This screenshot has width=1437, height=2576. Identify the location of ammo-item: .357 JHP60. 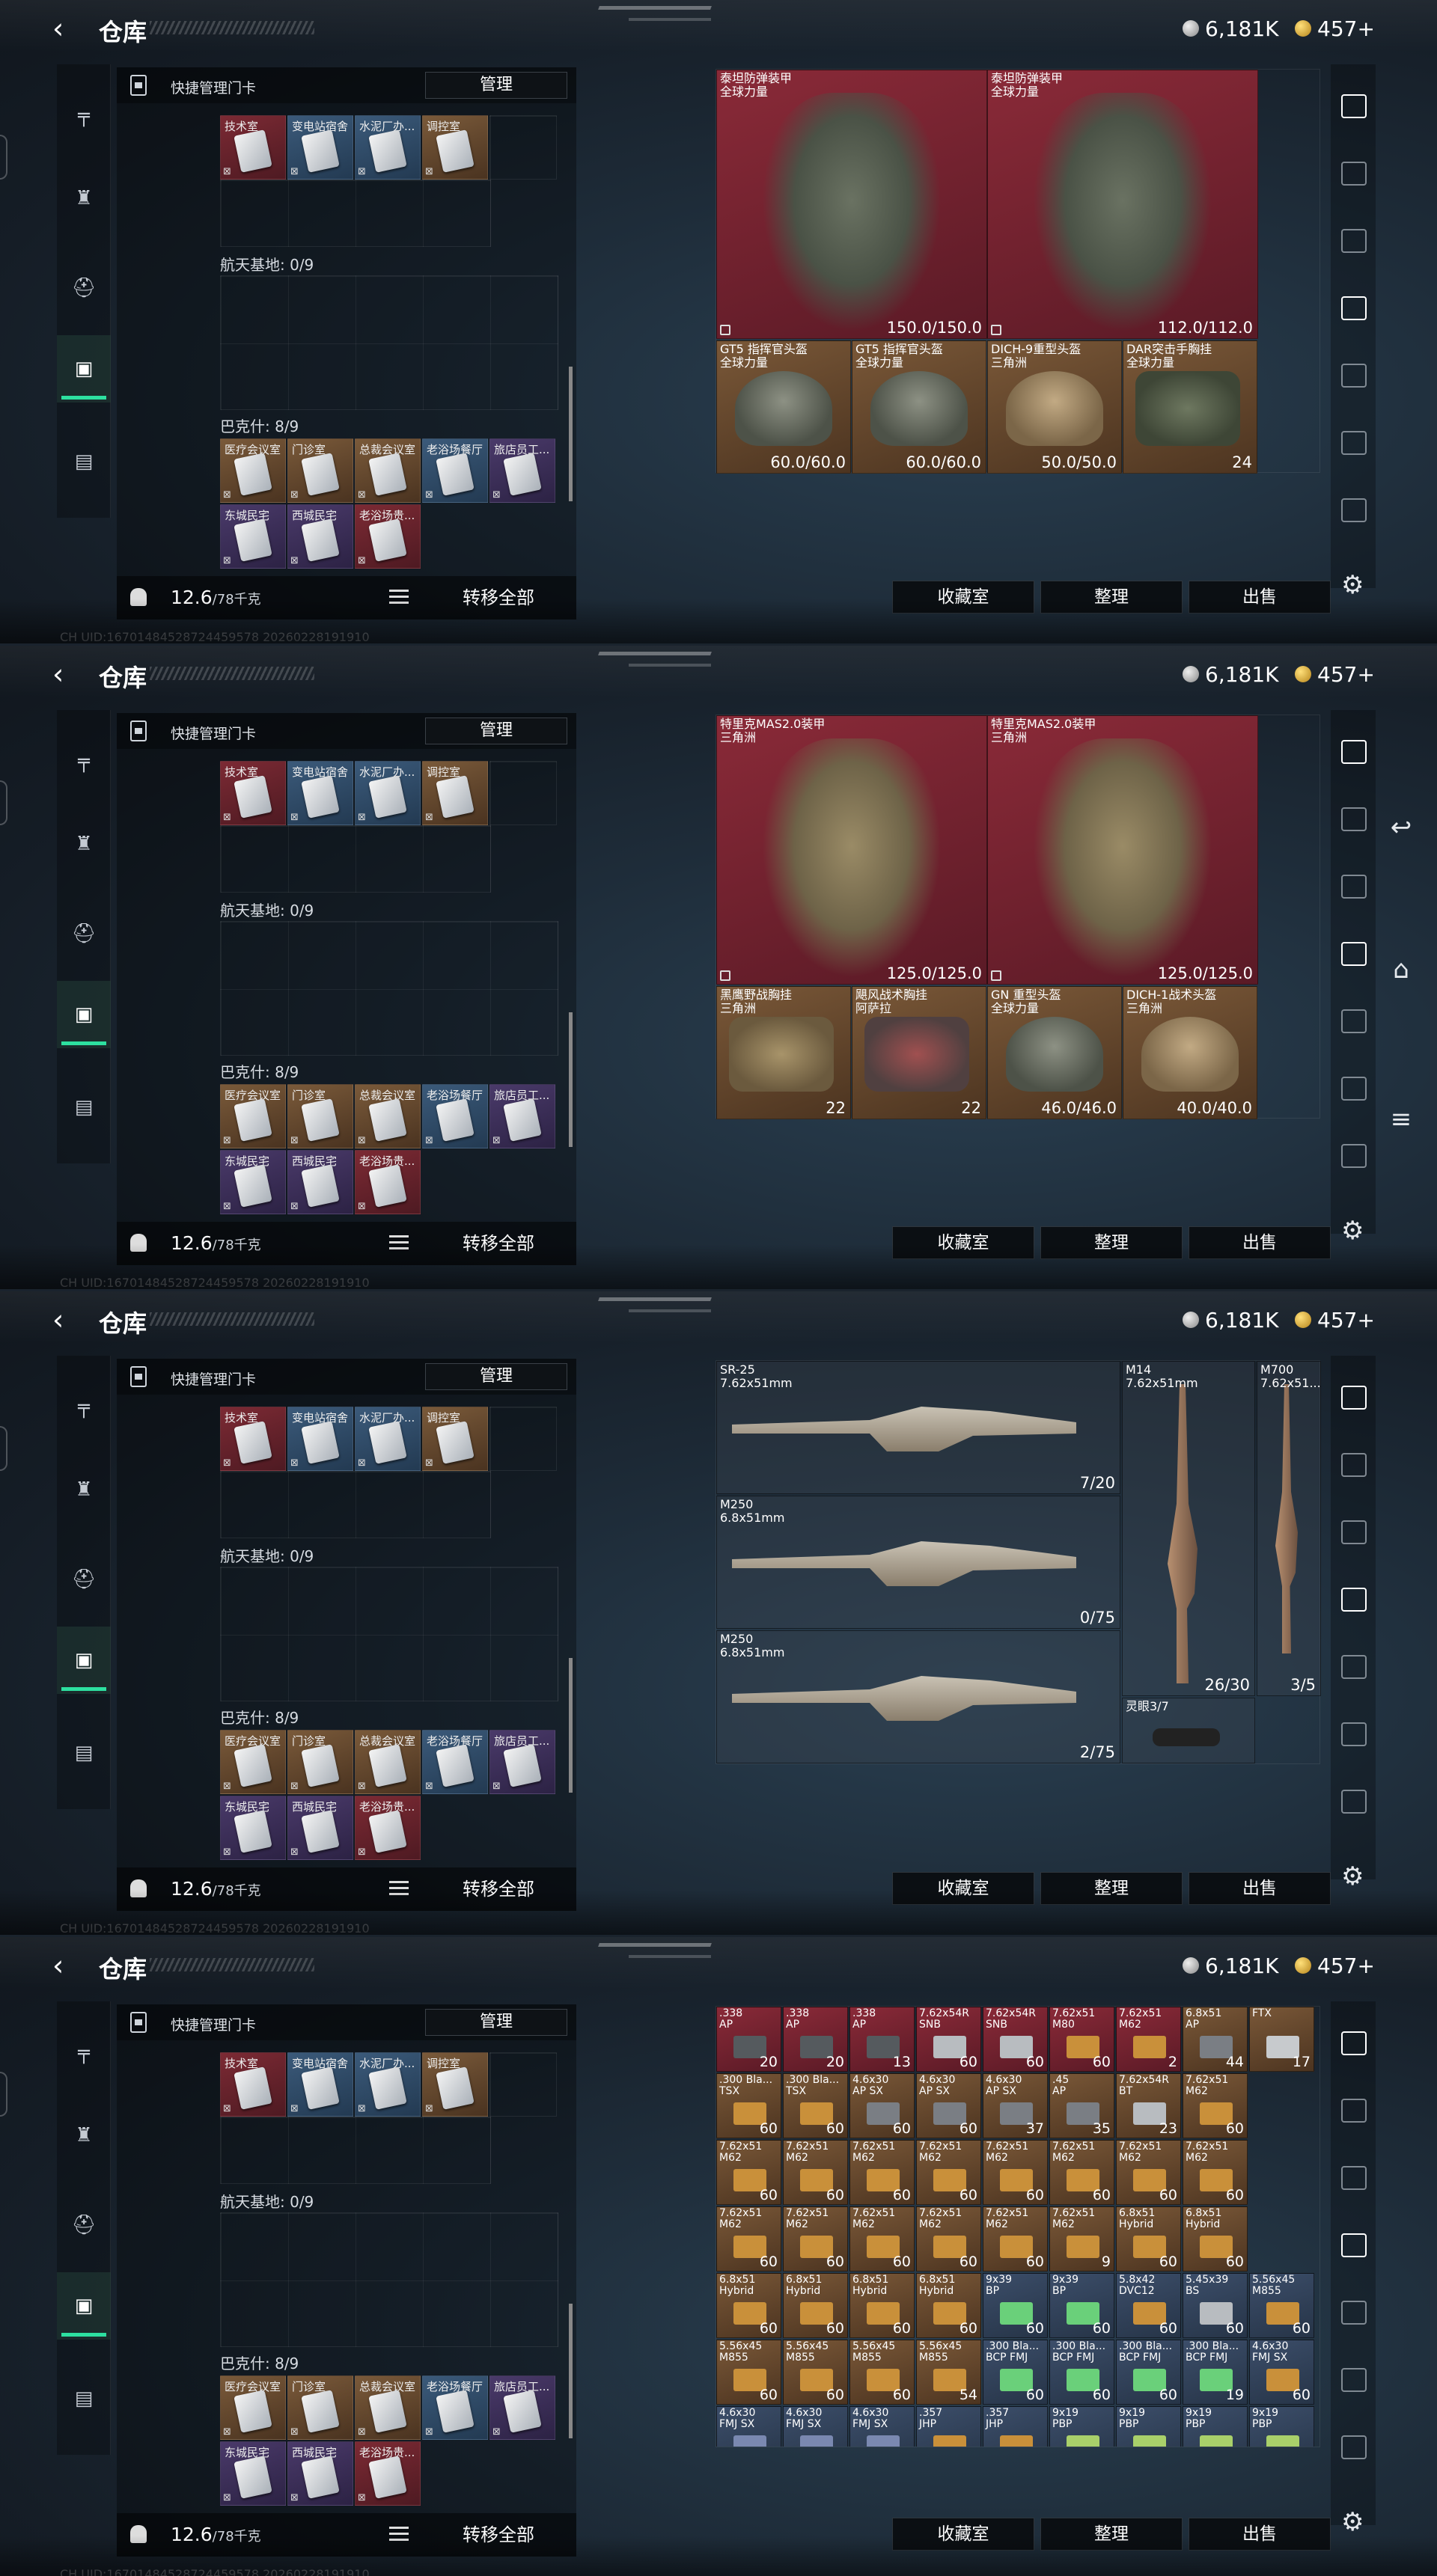
(948, 2426).